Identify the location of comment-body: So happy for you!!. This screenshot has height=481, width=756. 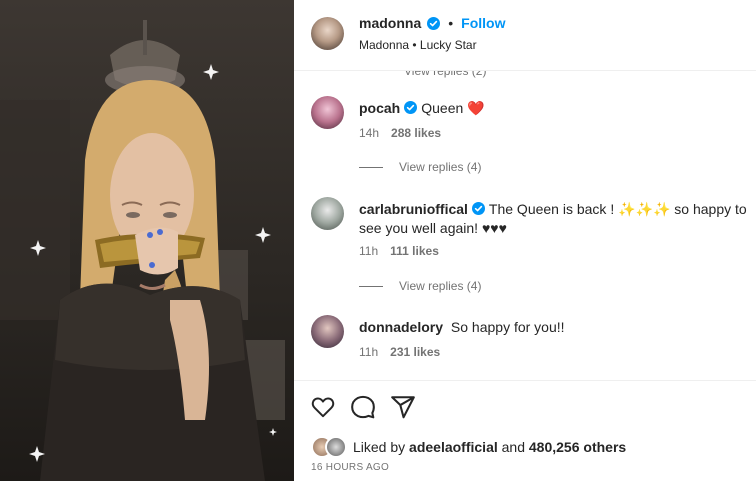
(507, 327).